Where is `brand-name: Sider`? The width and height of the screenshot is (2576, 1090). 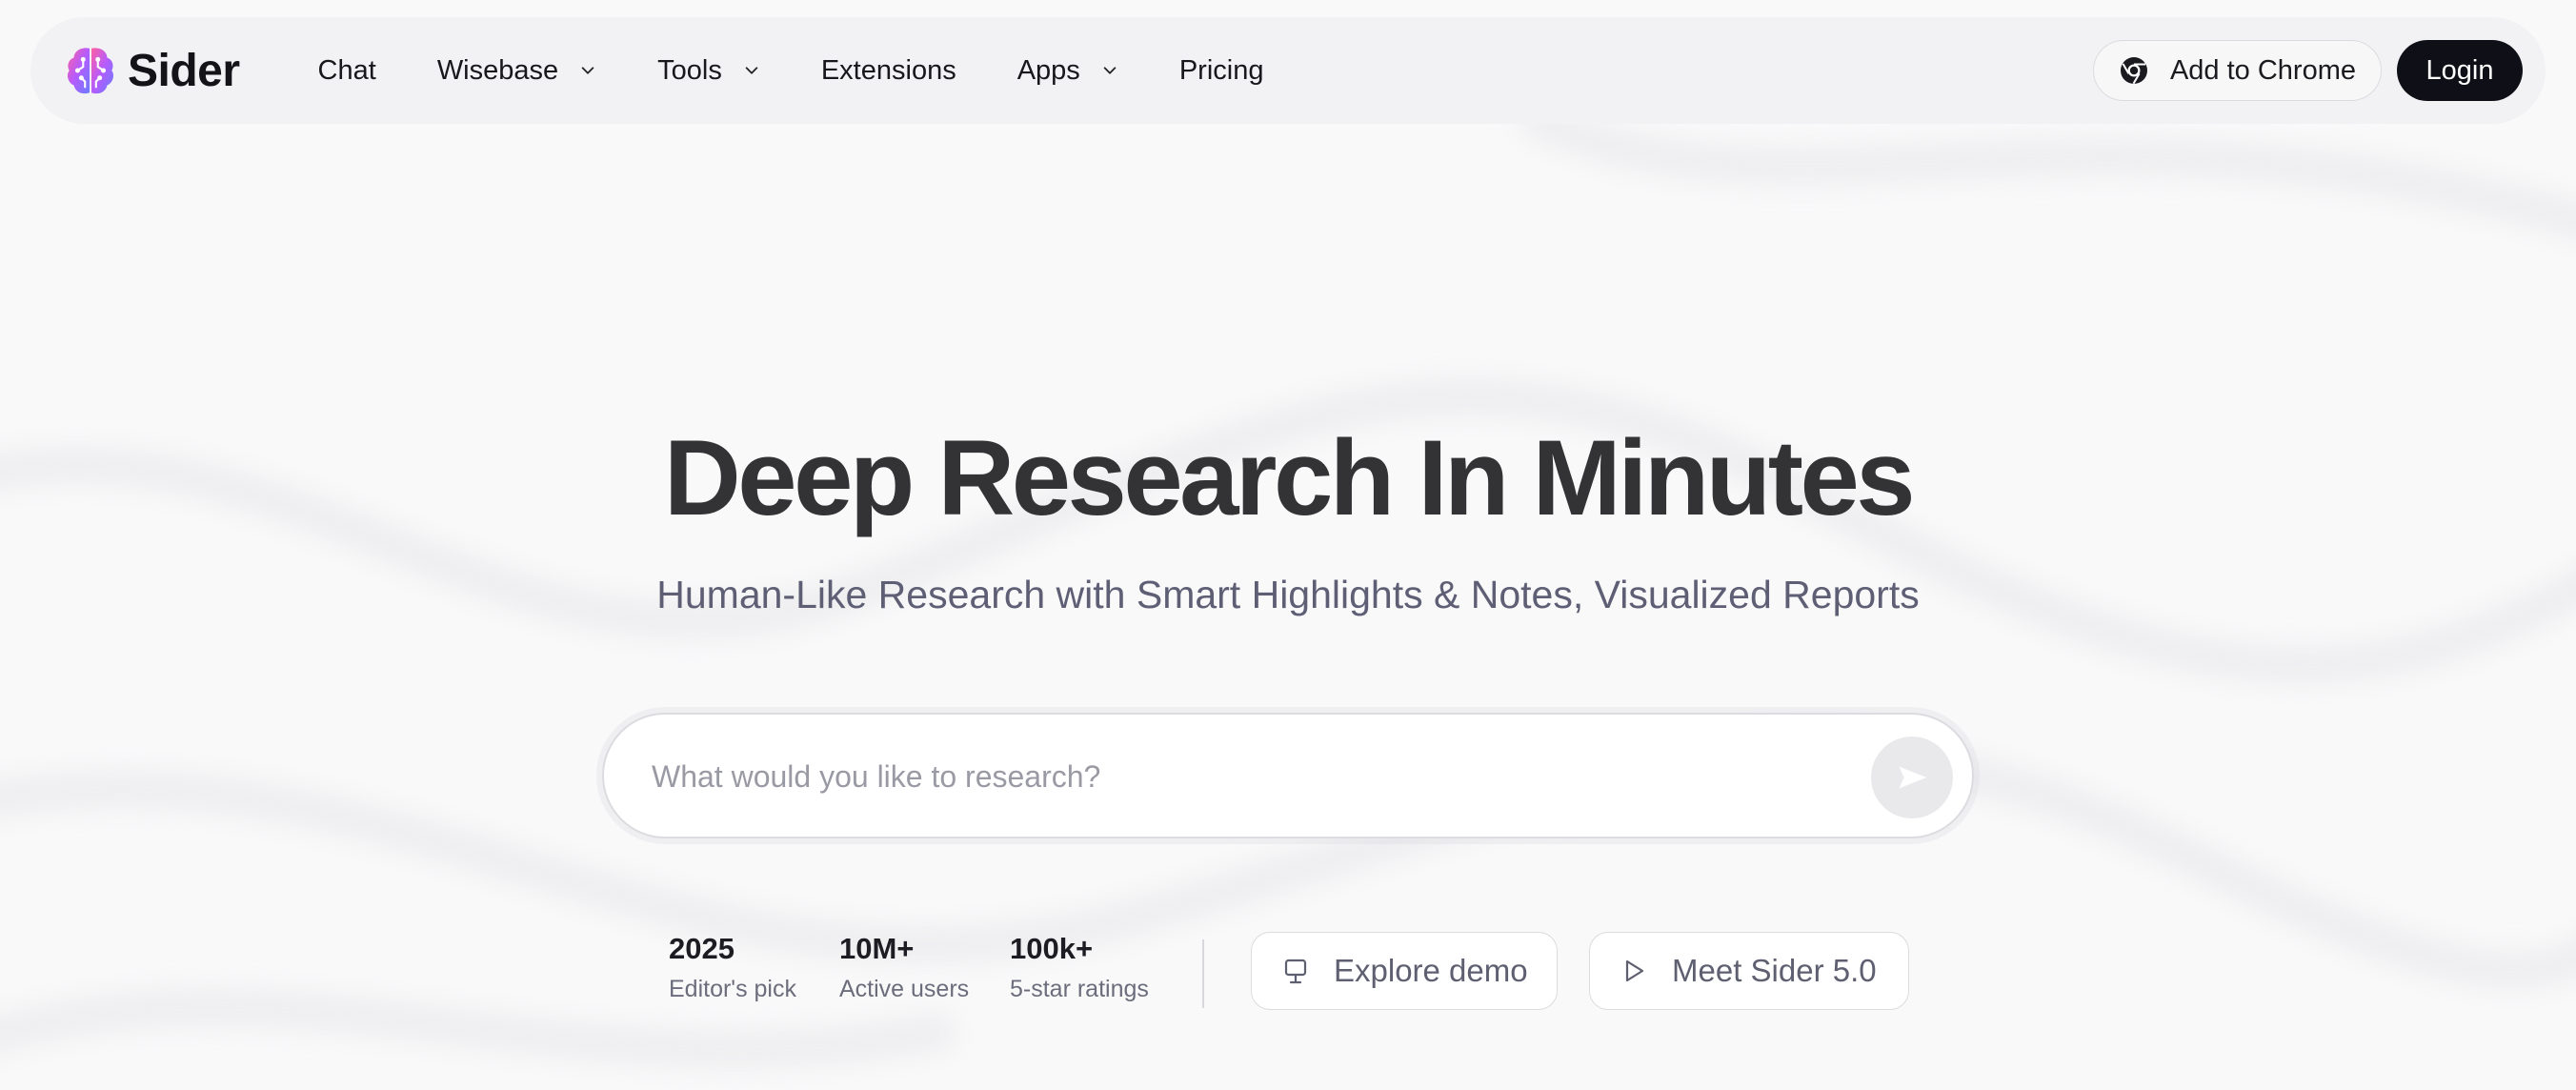
brand-name: Sider is located at coordinates (184, 71).